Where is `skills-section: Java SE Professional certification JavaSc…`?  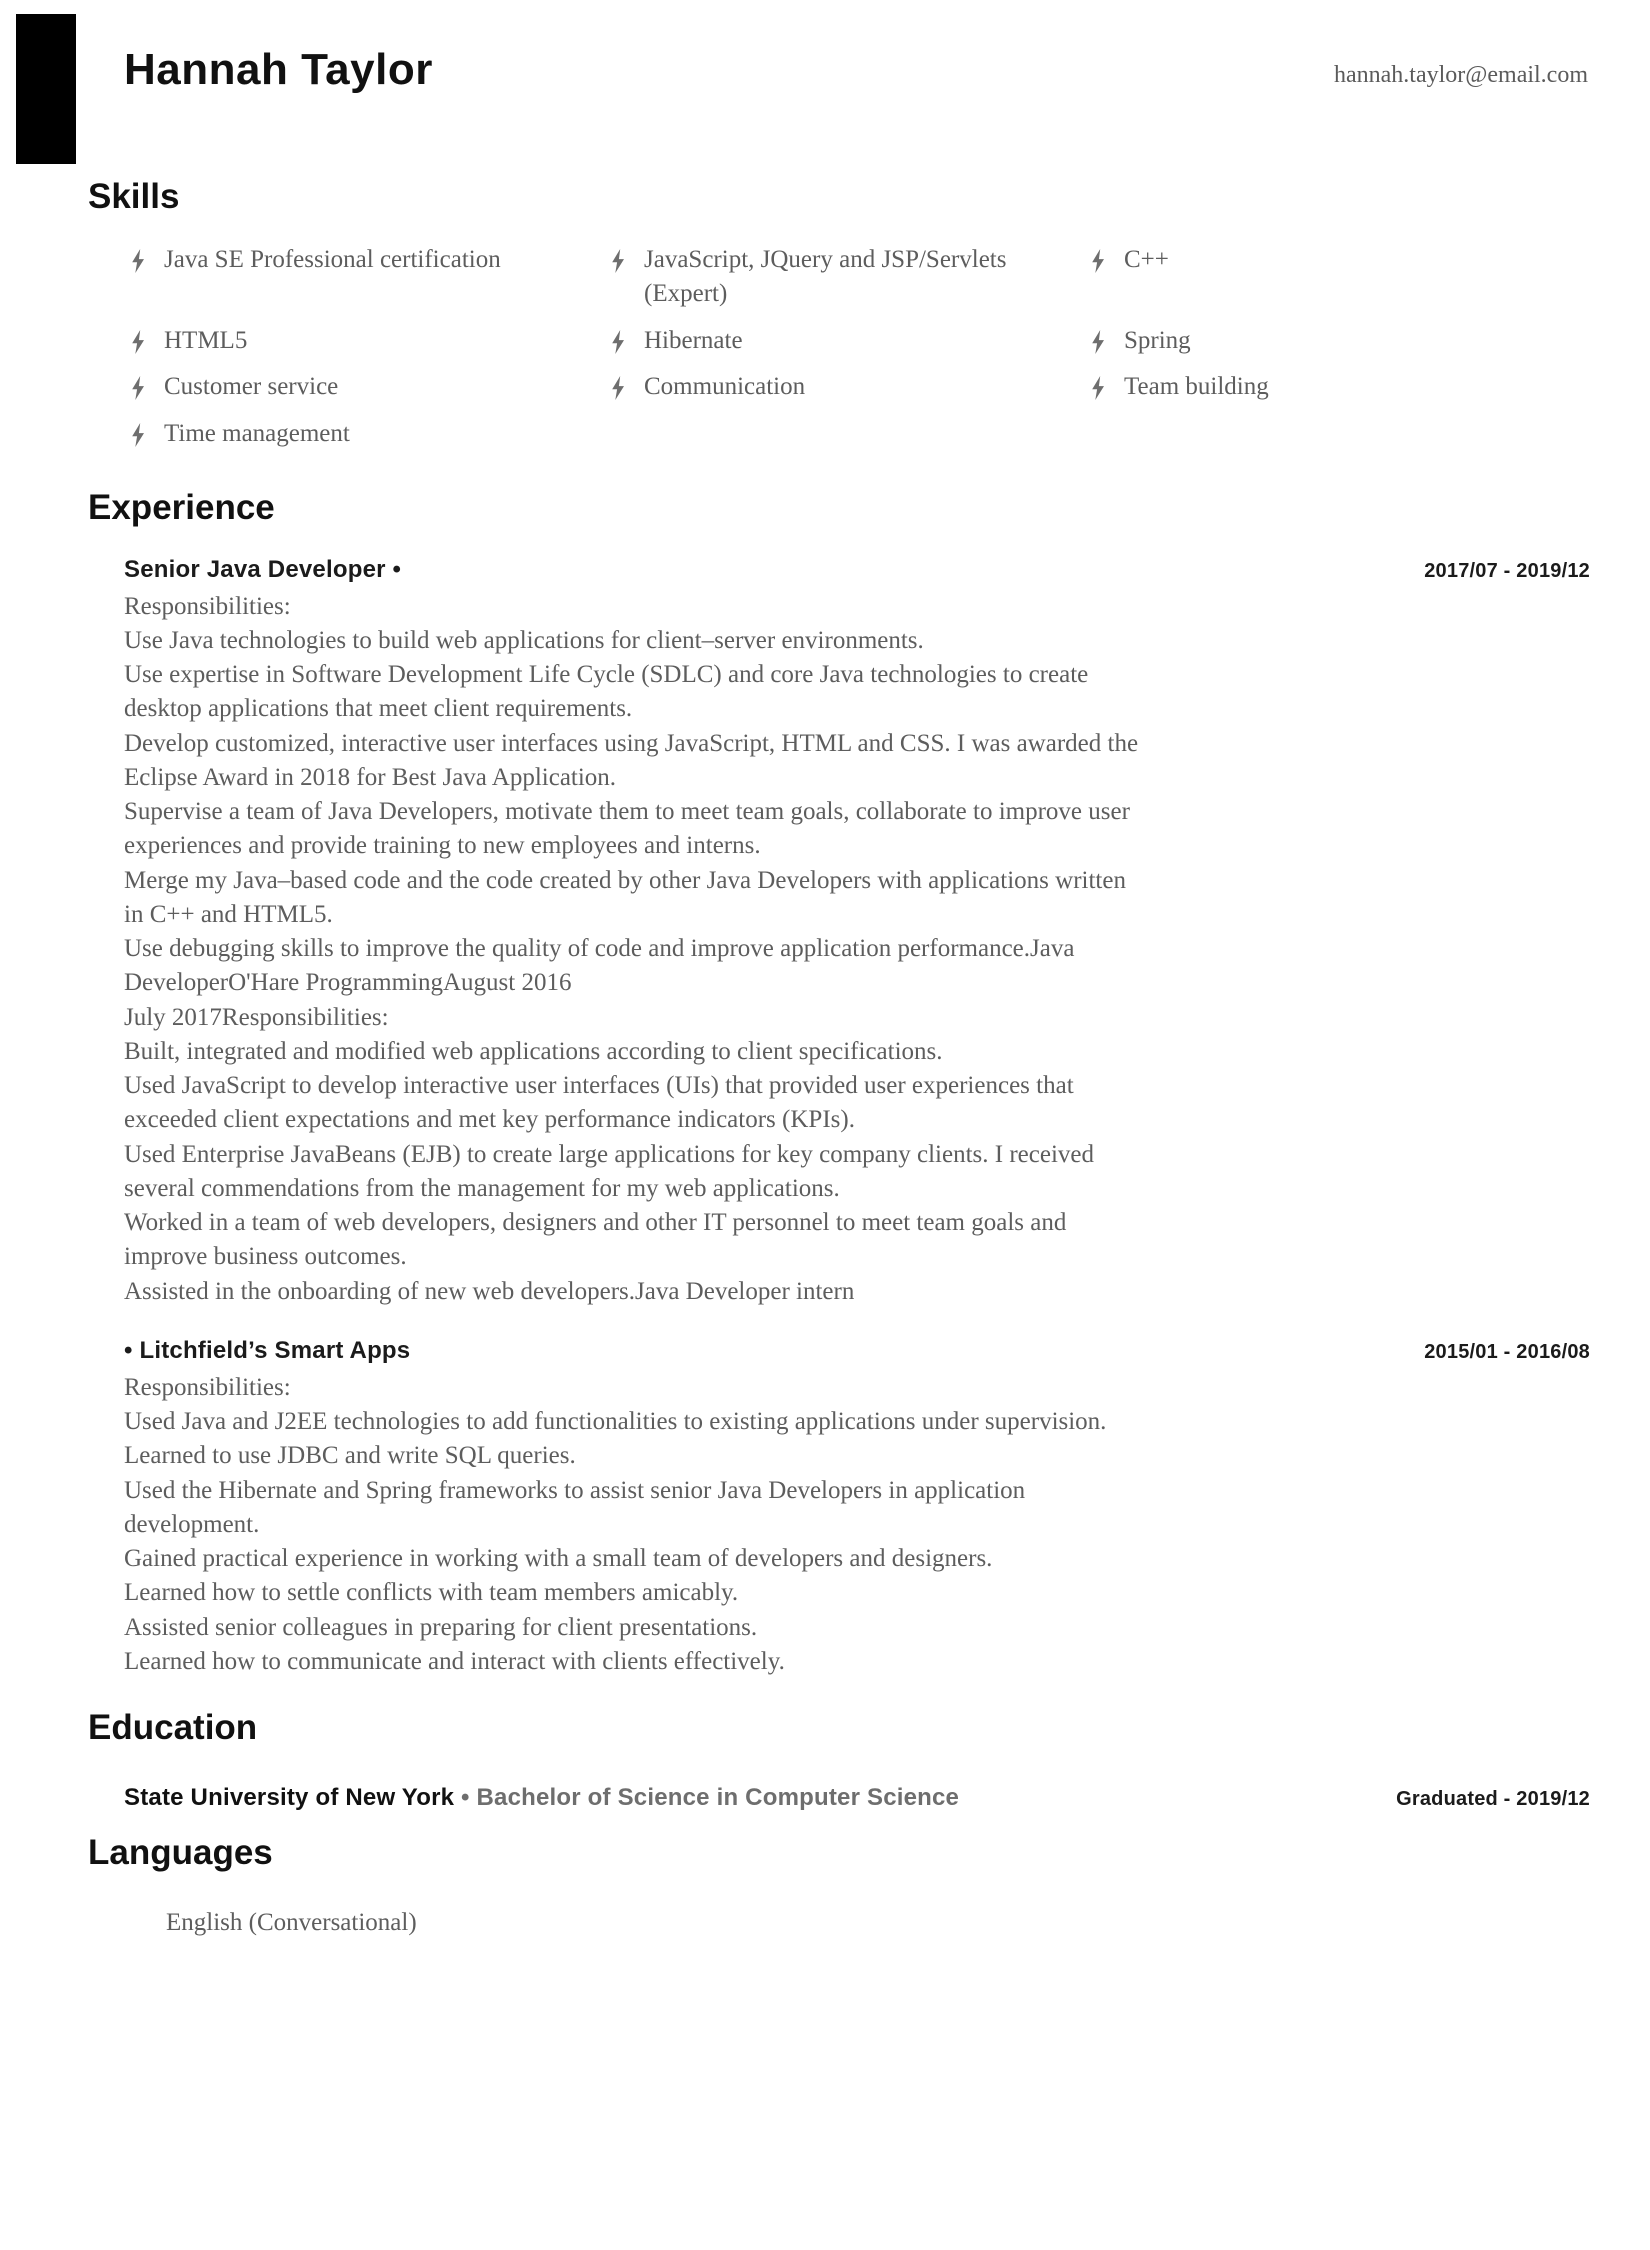
skills-section: Java SE Professional certification JavaSc… is located at coordinates (825, 353).